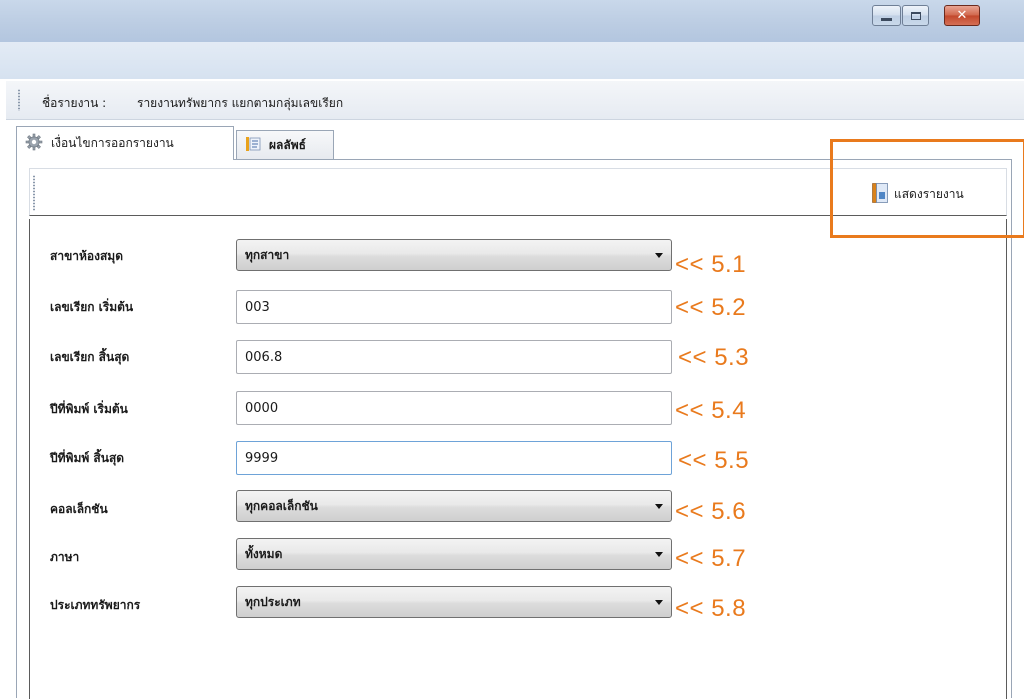  I want to click on branch-label: สาขาห้องสมุด, so click(87, 256).